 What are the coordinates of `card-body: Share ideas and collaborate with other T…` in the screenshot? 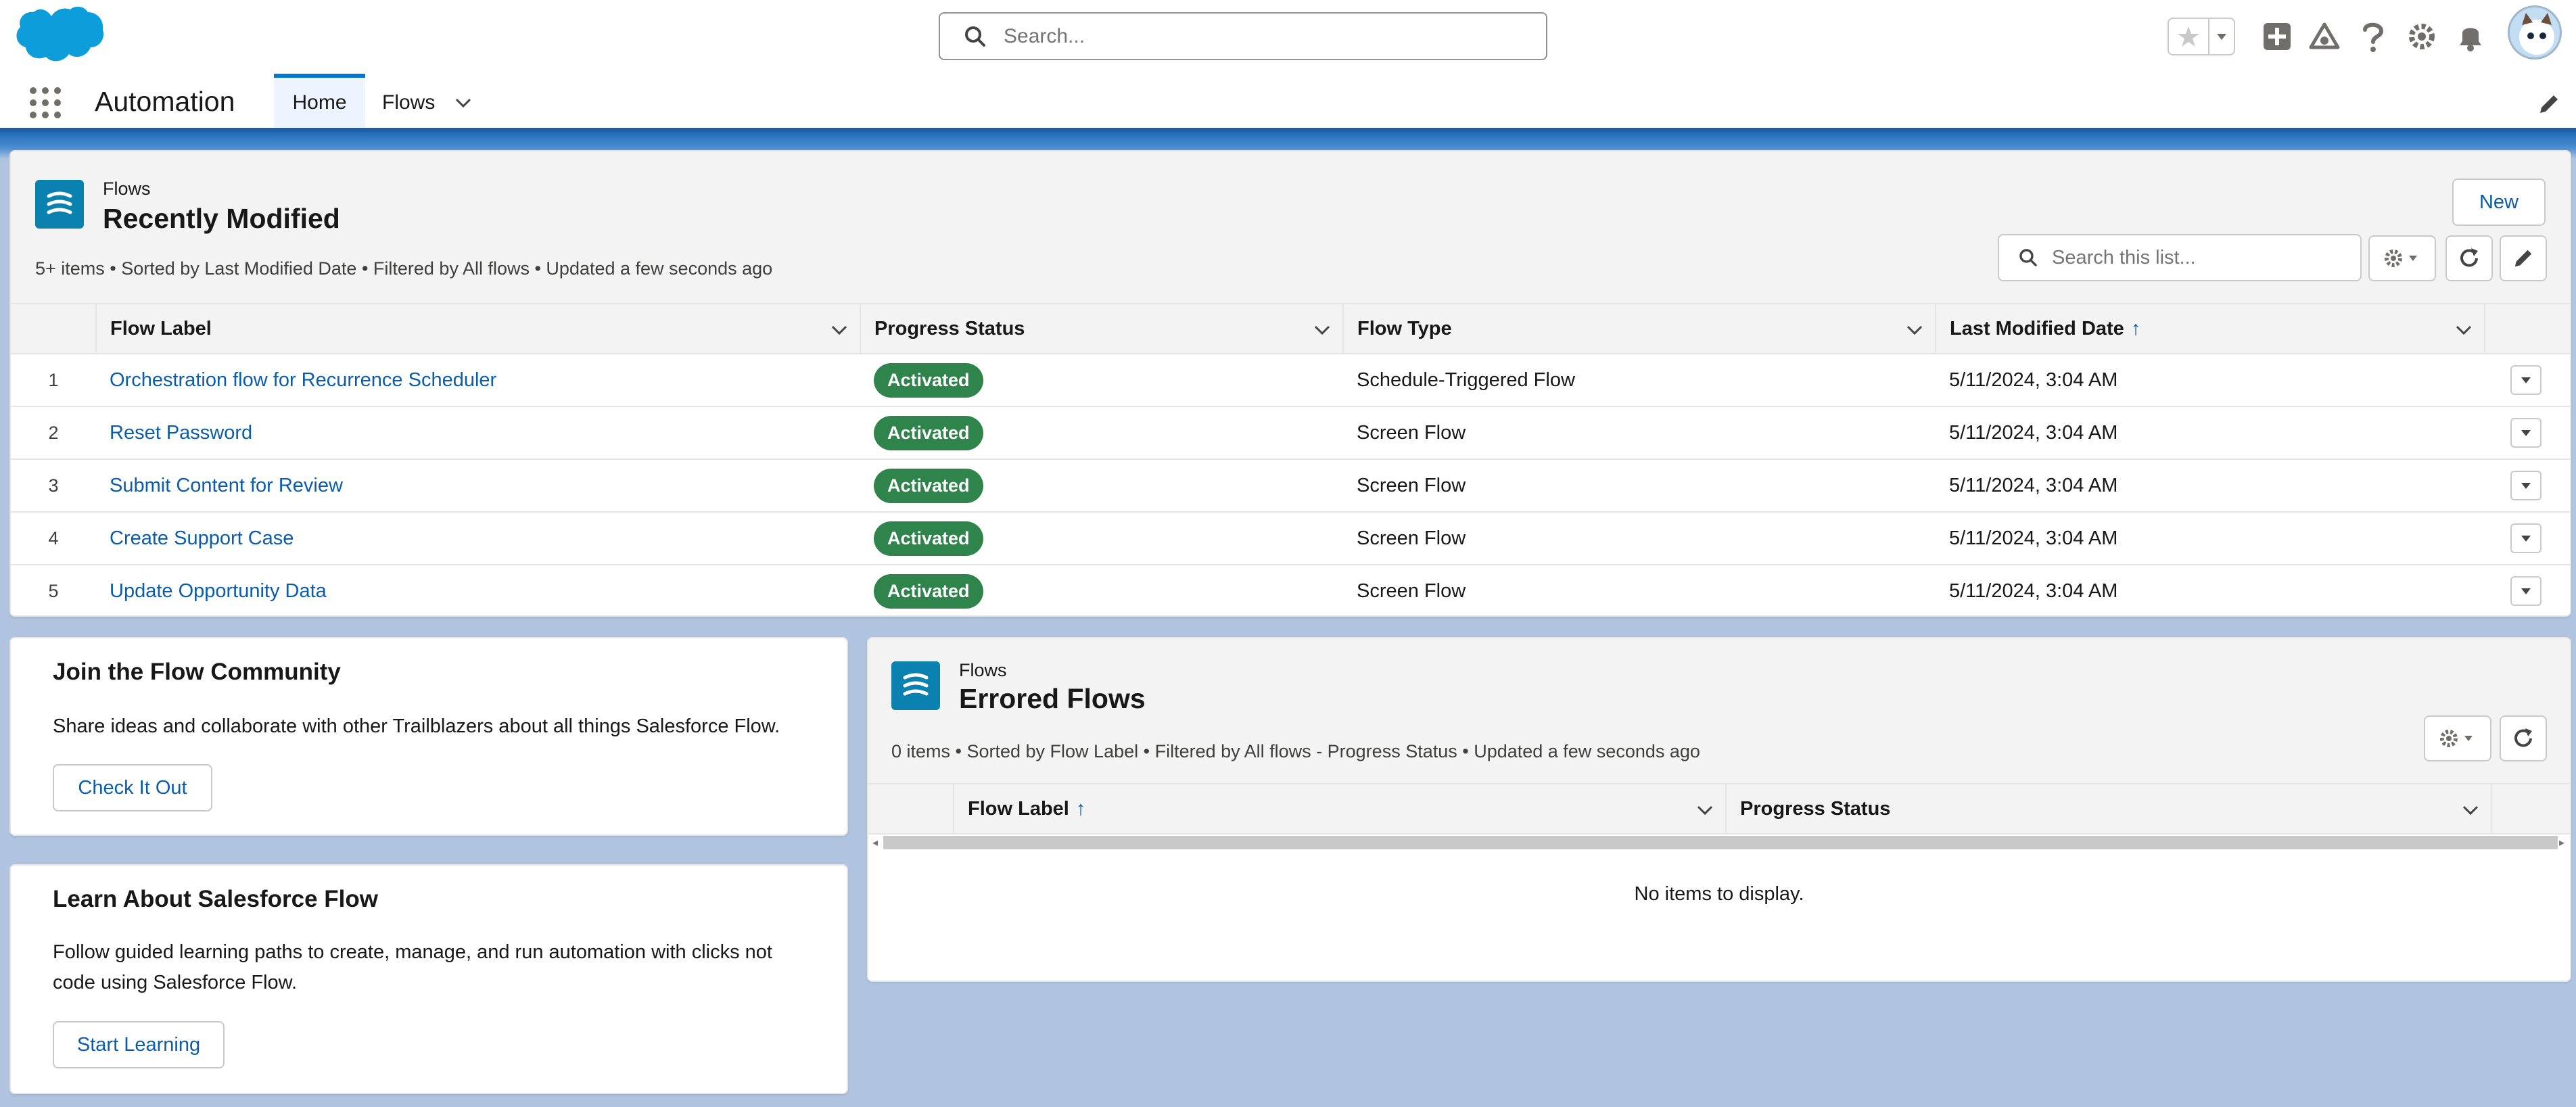 It's located at (416, 726).